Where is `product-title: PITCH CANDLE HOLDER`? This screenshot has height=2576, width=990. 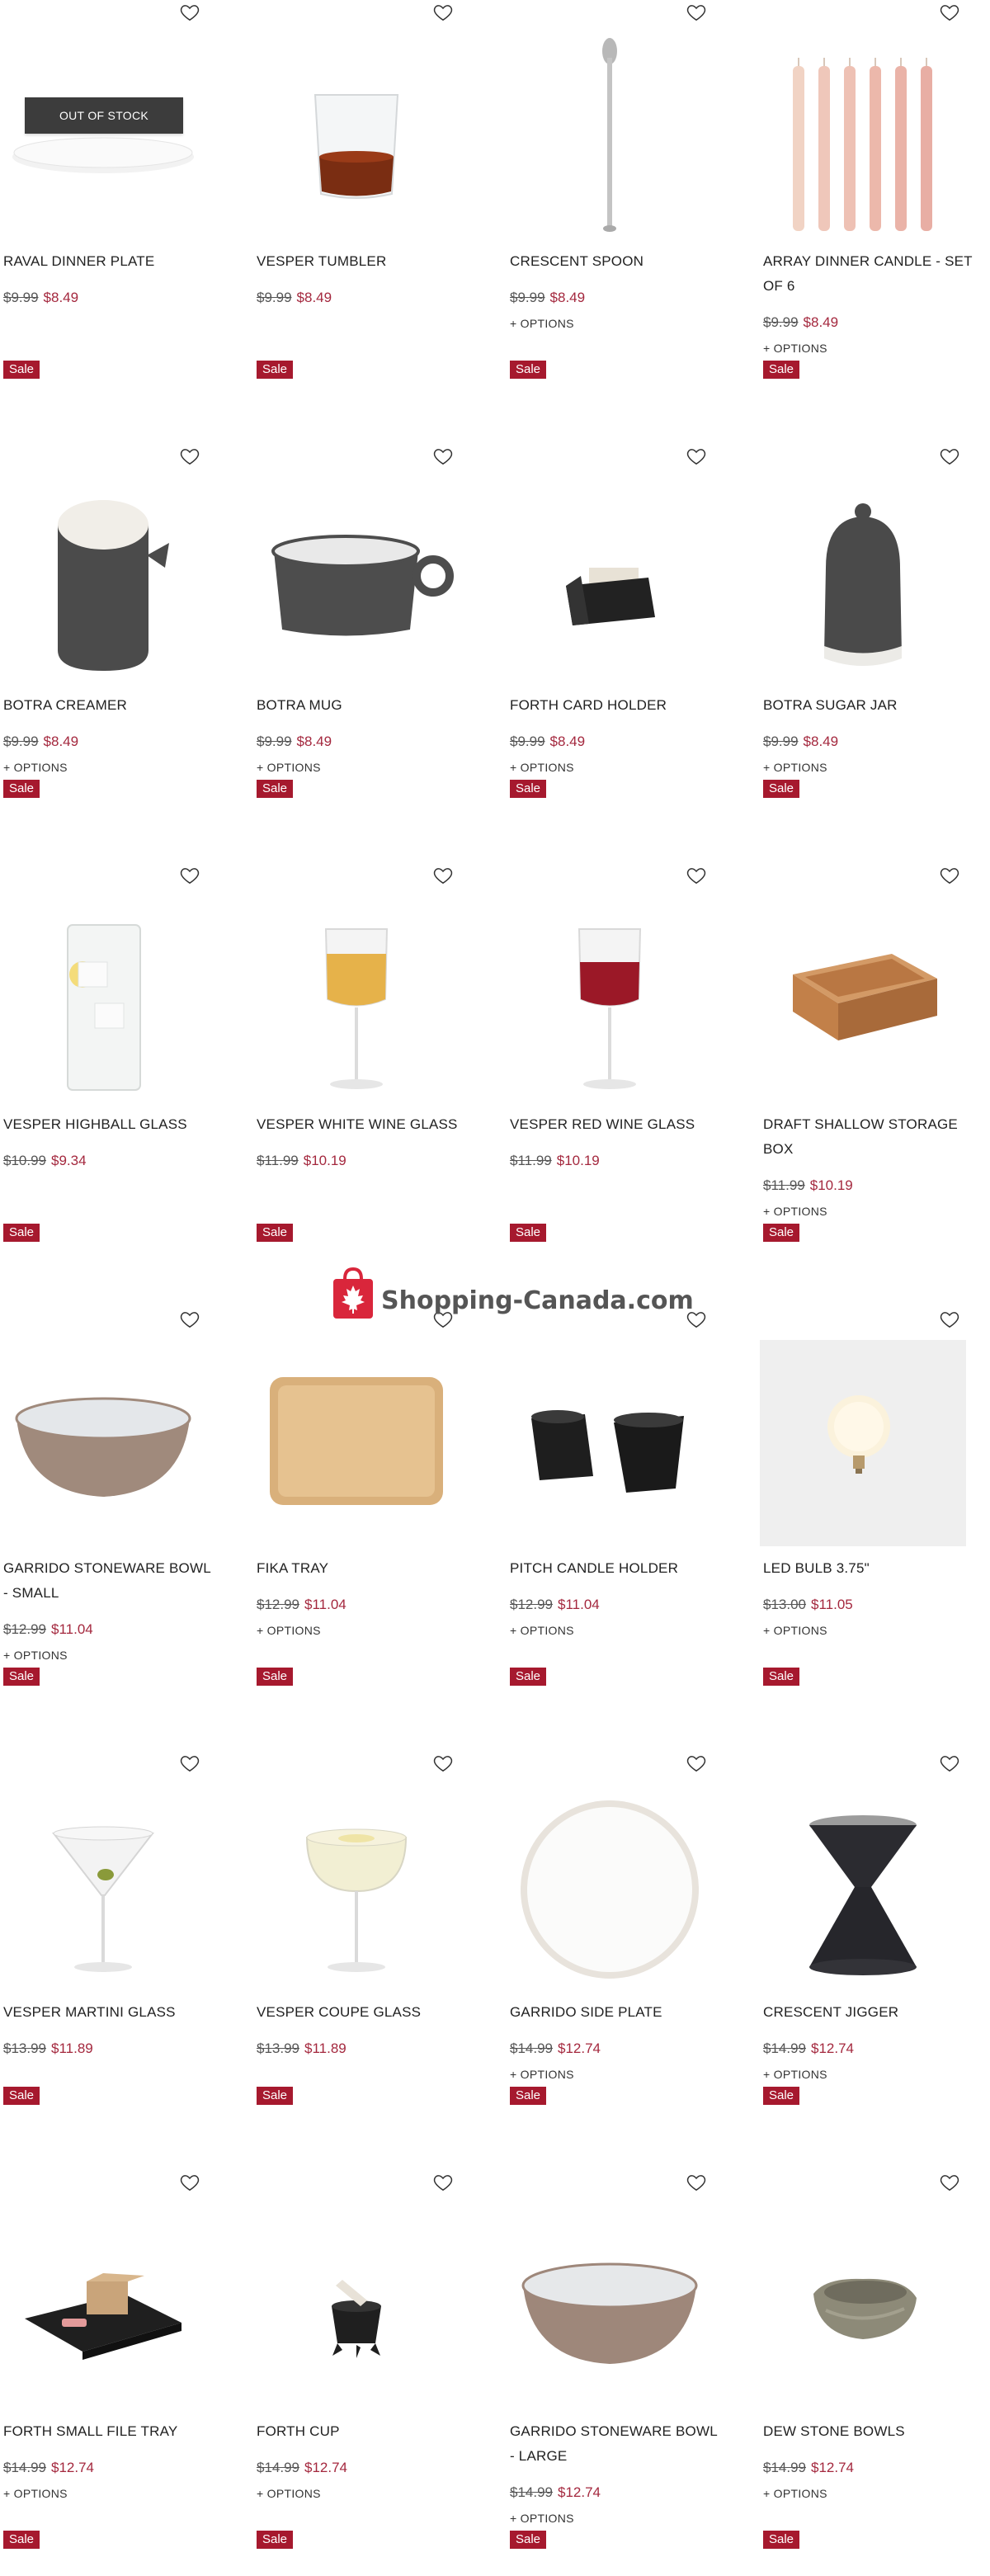
product-title: PITCH CANDLE HOLDER is located at coordinates (617, 1568).